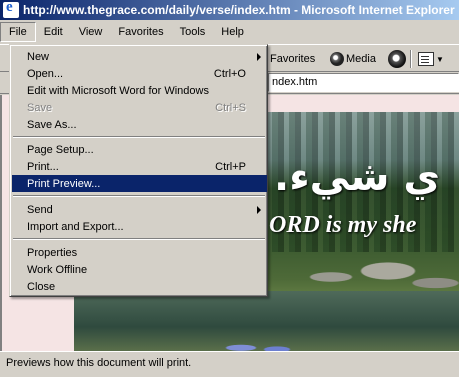  Describe the element at coordinates (229, 73) in the screenshot. I see `menu-item-shortcut: Ctrl+O` at that location.